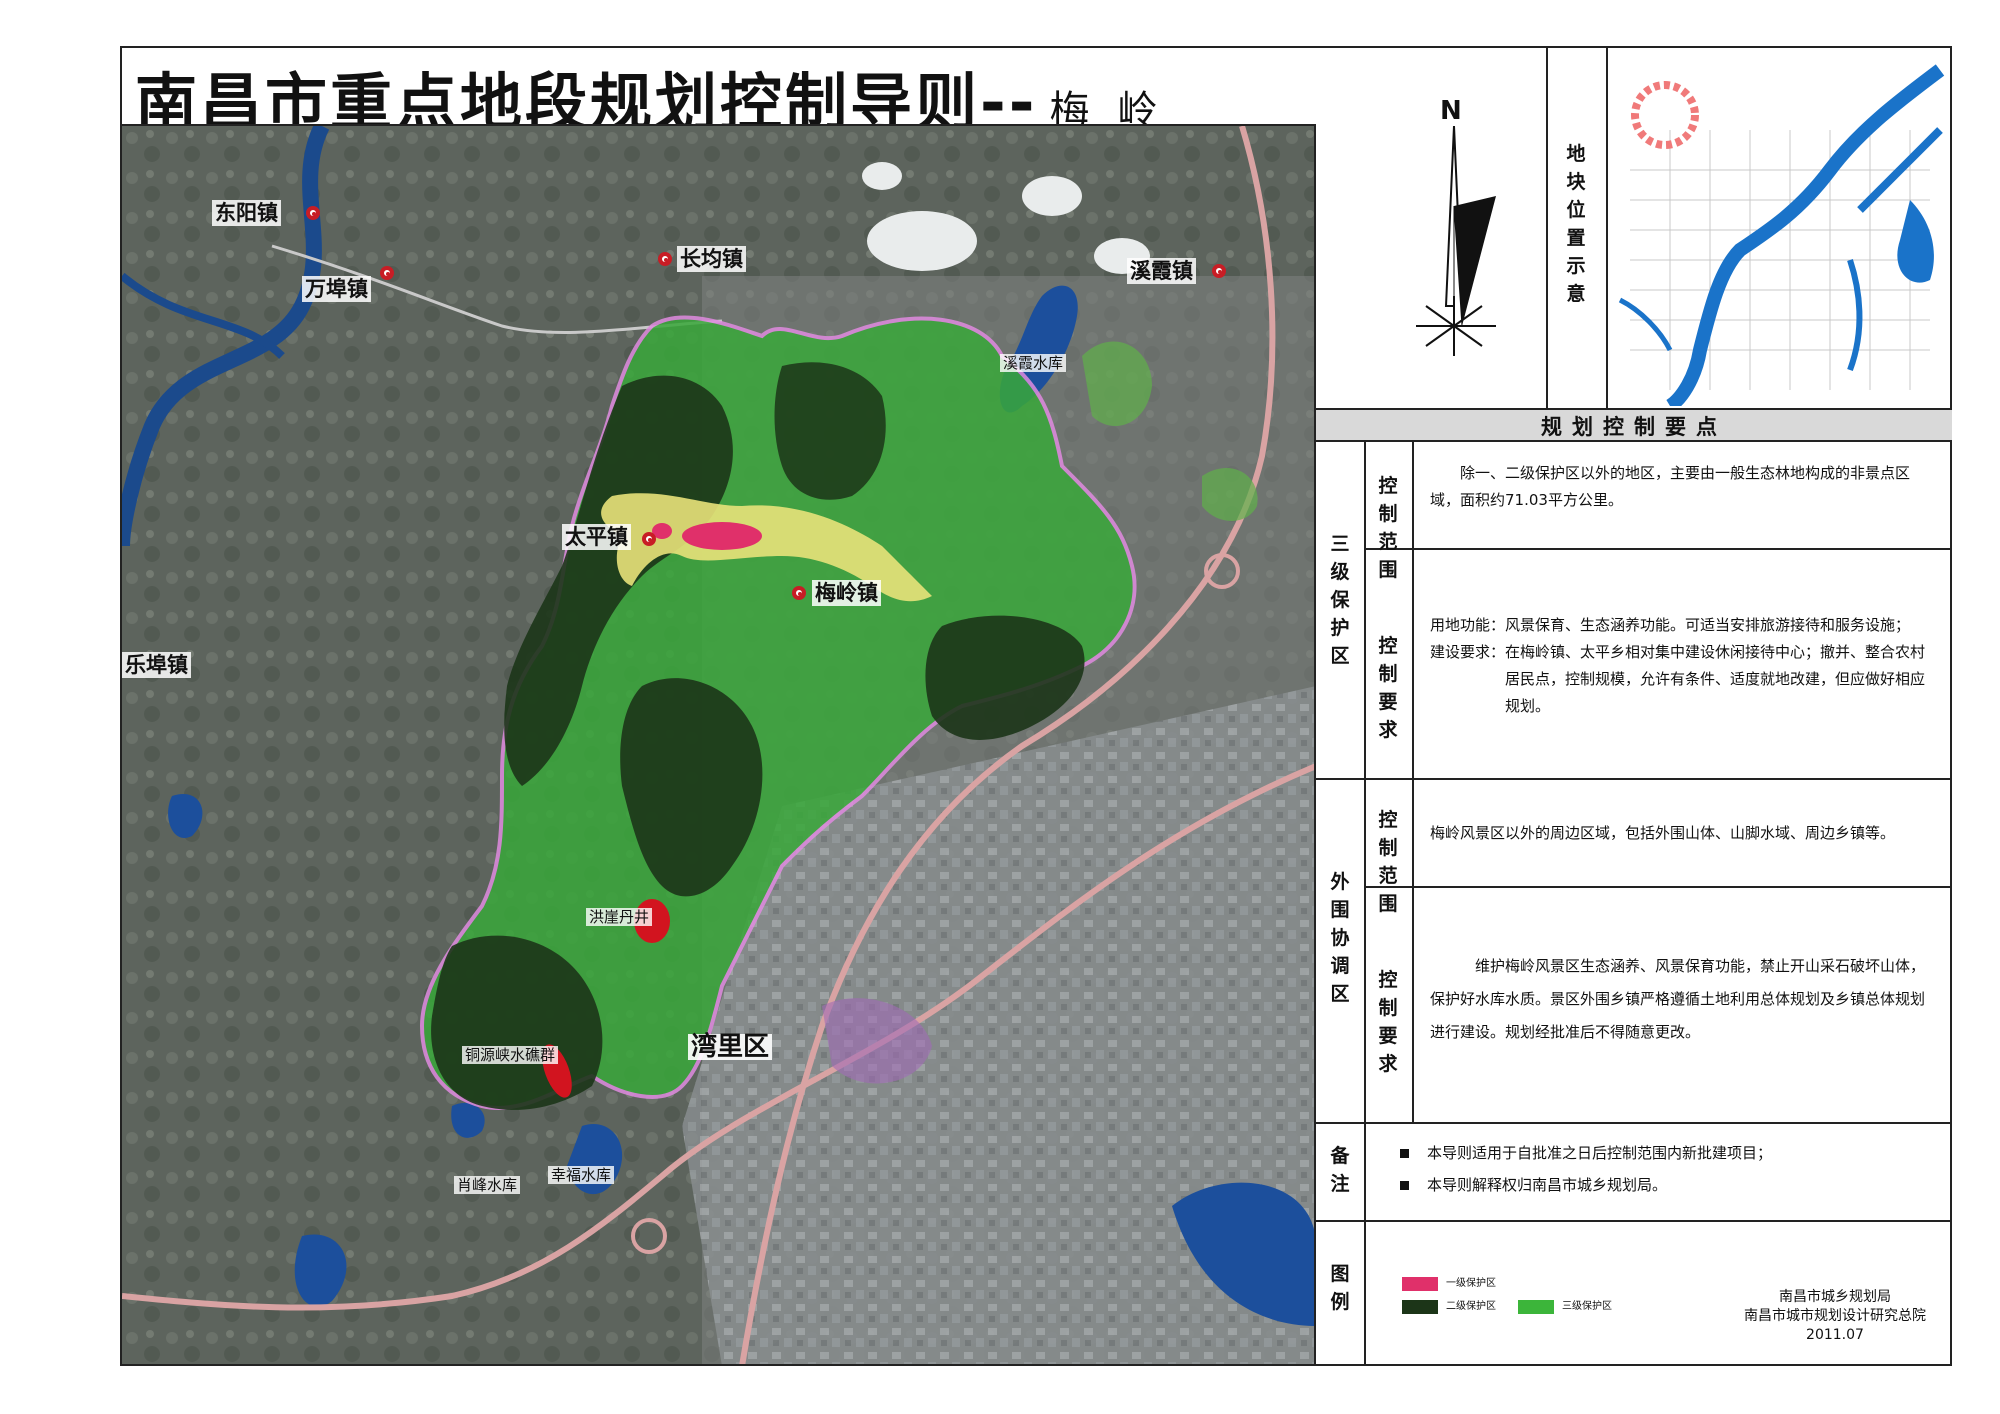 The height and width of the screenshot is (1414, 2000). What do you see at coordinates (1340, 600) in the screenshot?
I see `zone3-label: 三级保护区` at bounding box center [1340, 600].